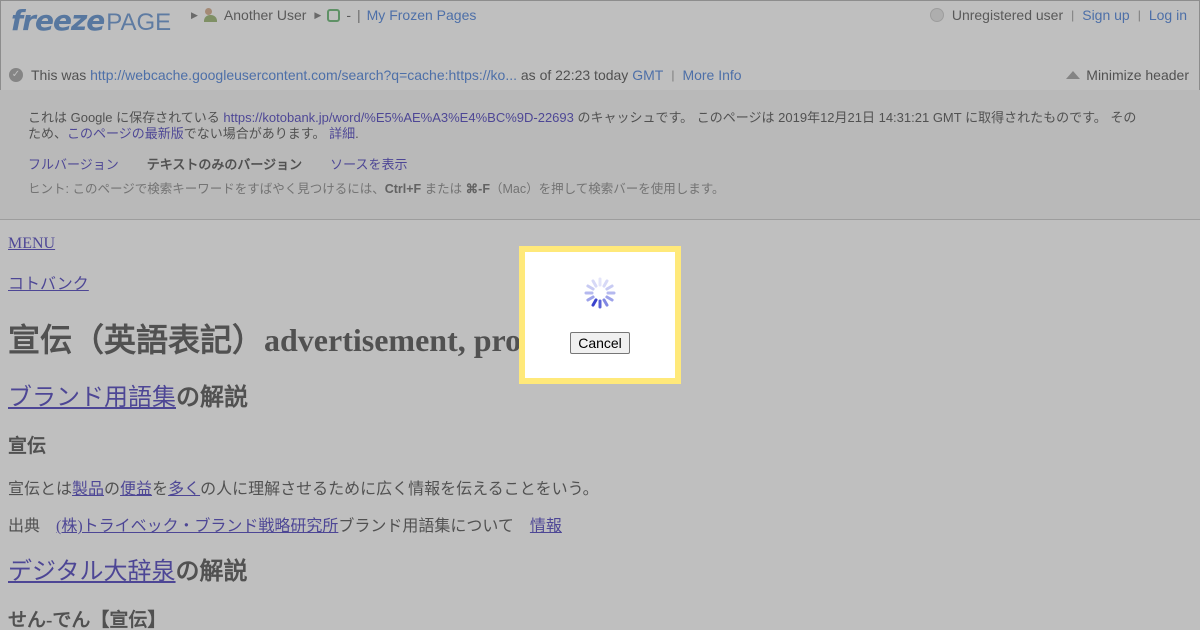 The width and height of the screenshot is (1200, 632). I want to click on loading-spinner-icon, so click(600, 293).